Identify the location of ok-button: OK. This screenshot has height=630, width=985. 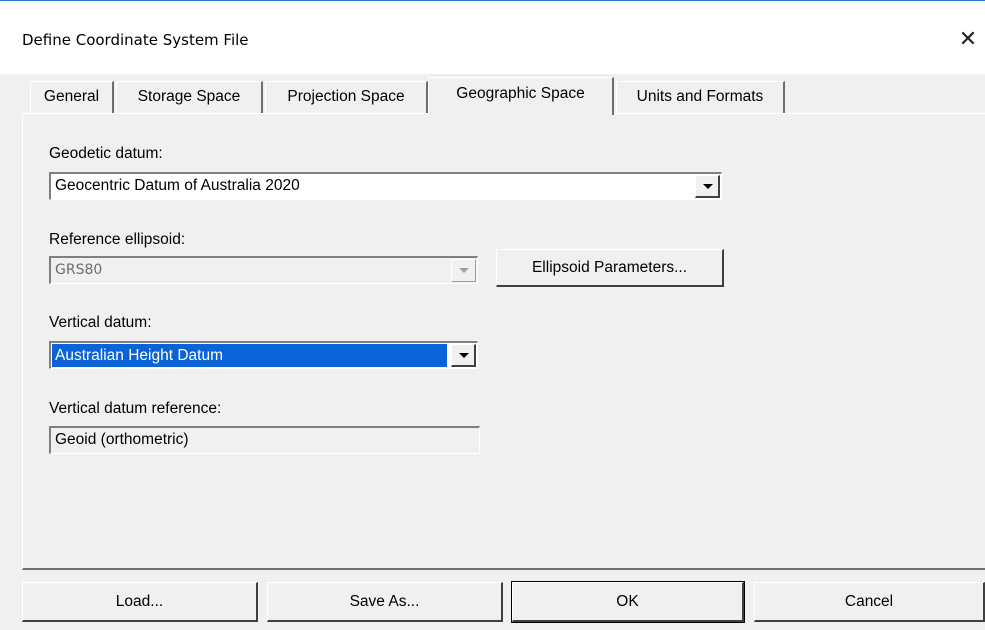
(628, 602).